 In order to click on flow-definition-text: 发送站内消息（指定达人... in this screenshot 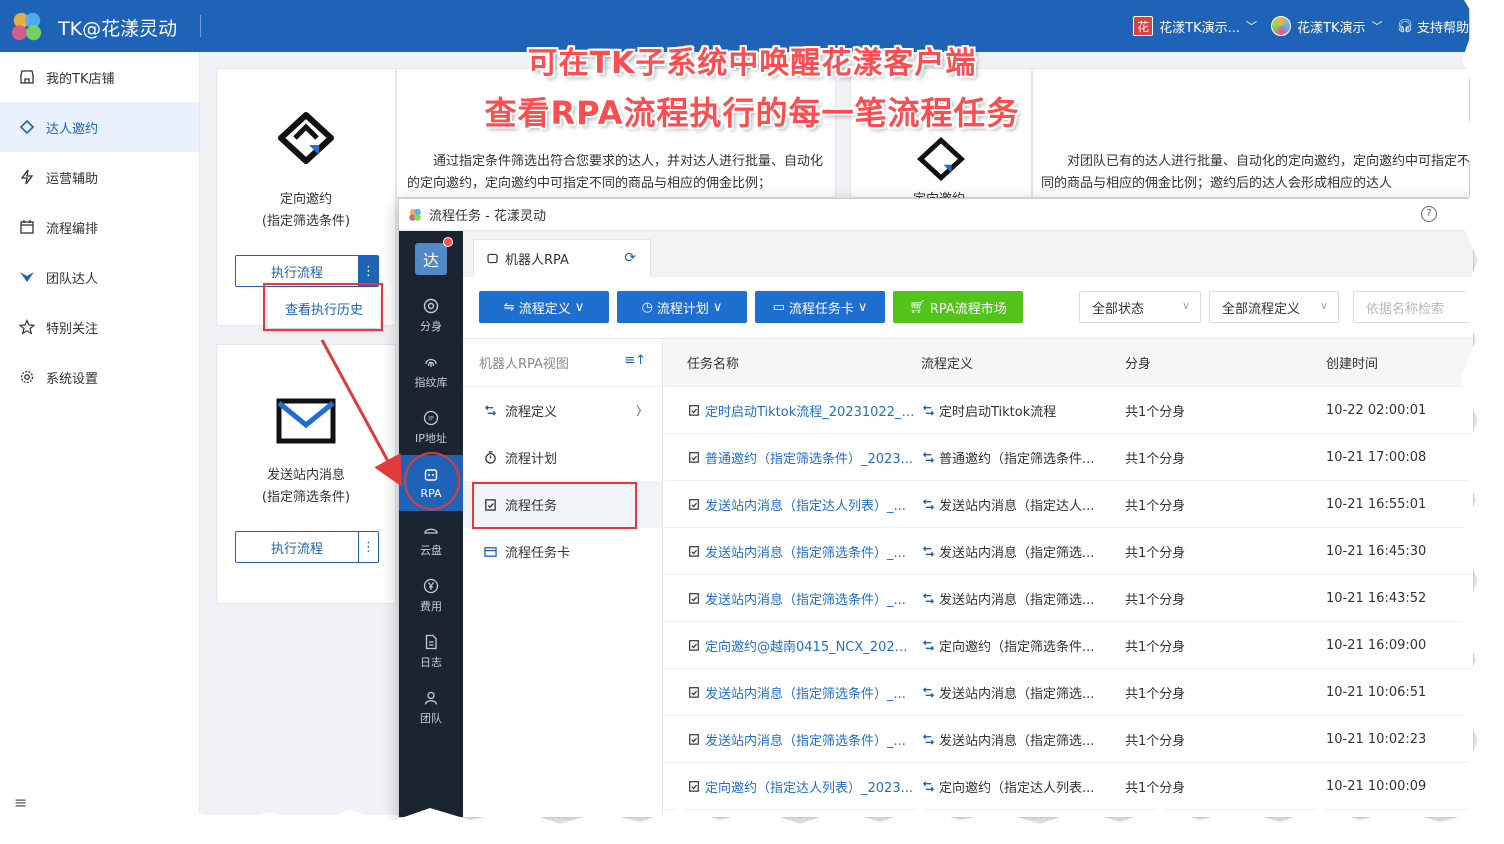, I will do `click(1017, 506)`.